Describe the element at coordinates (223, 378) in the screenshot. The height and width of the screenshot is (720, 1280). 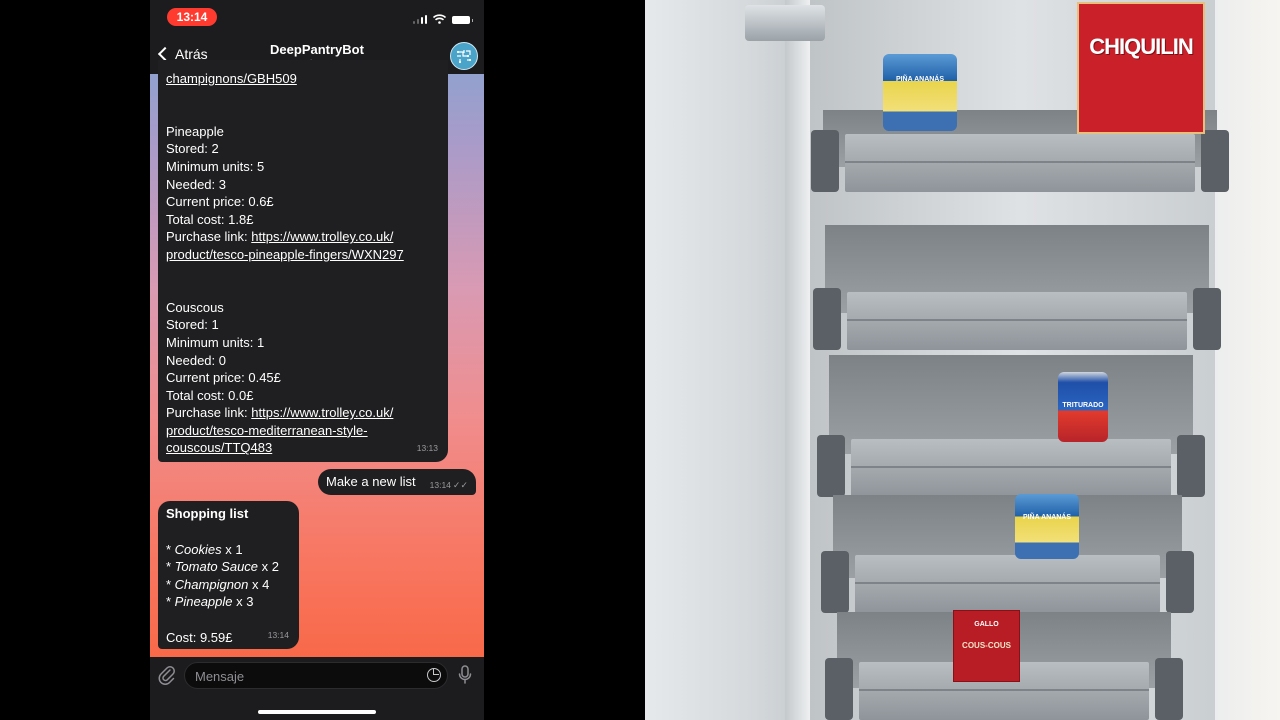
I see `item-current-price: Current price: 0.45£` at that location.